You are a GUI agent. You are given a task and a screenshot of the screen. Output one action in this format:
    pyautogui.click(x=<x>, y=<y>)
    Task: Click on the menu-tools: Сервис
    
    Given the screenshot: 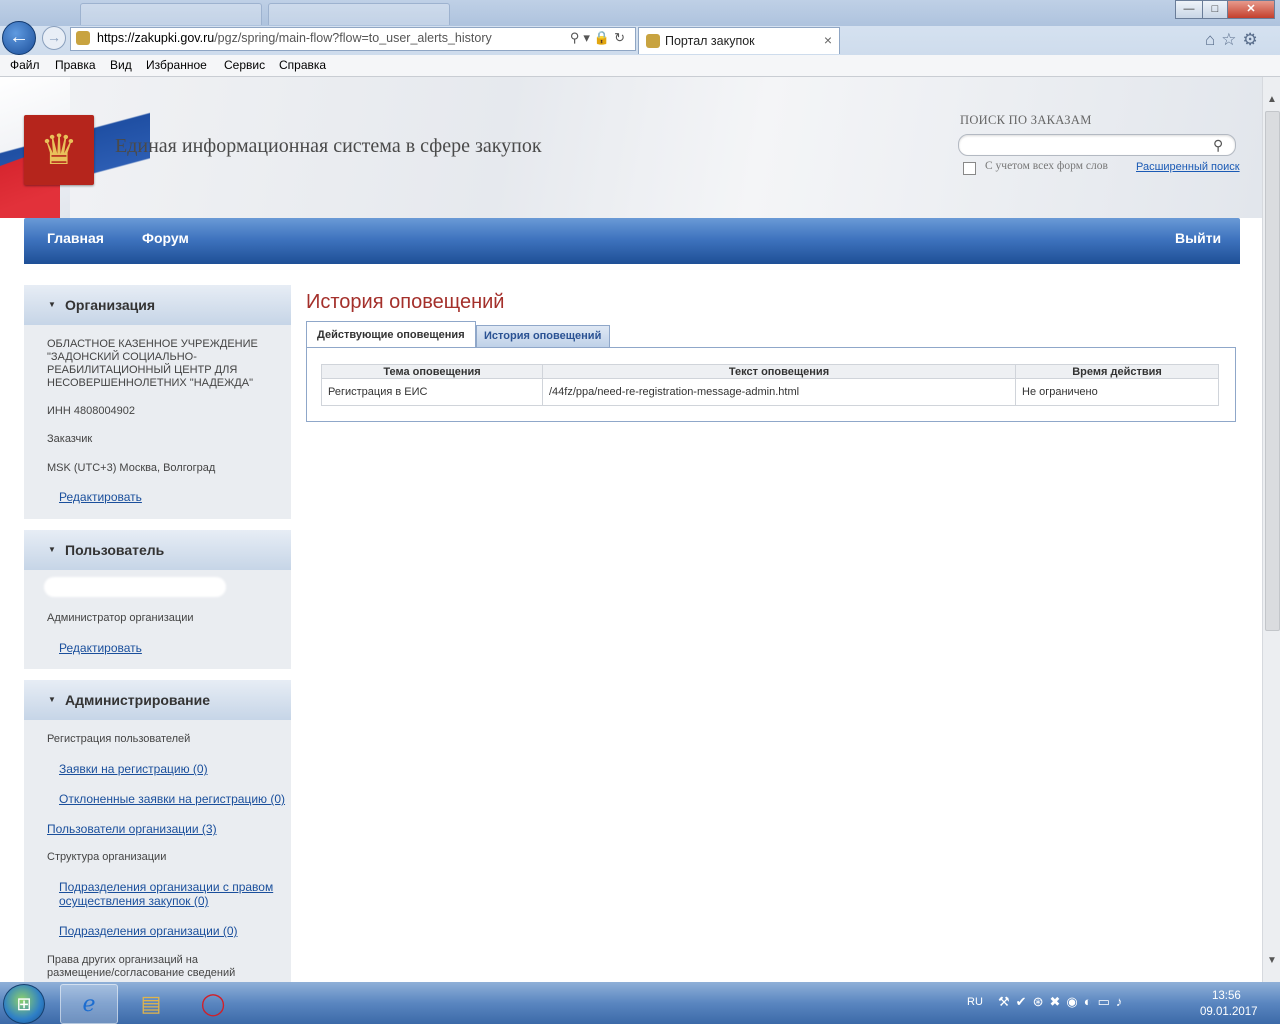 What is the action you would take?
    pyautogui.click(x=244, y=65)
    